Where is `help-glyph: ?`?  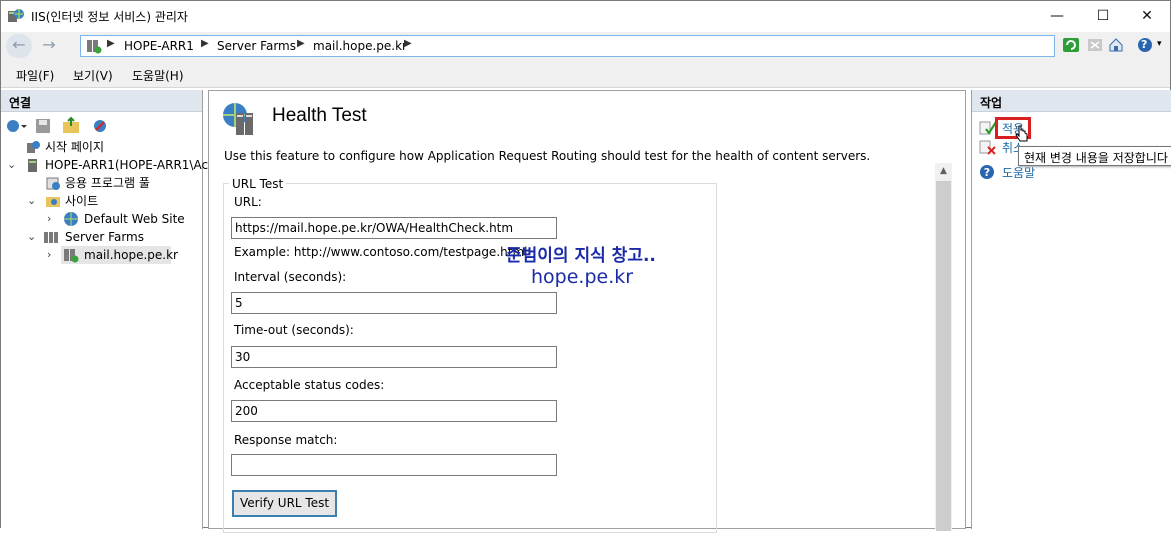 help-glyph: ? is located at coordinates (1144, 44).